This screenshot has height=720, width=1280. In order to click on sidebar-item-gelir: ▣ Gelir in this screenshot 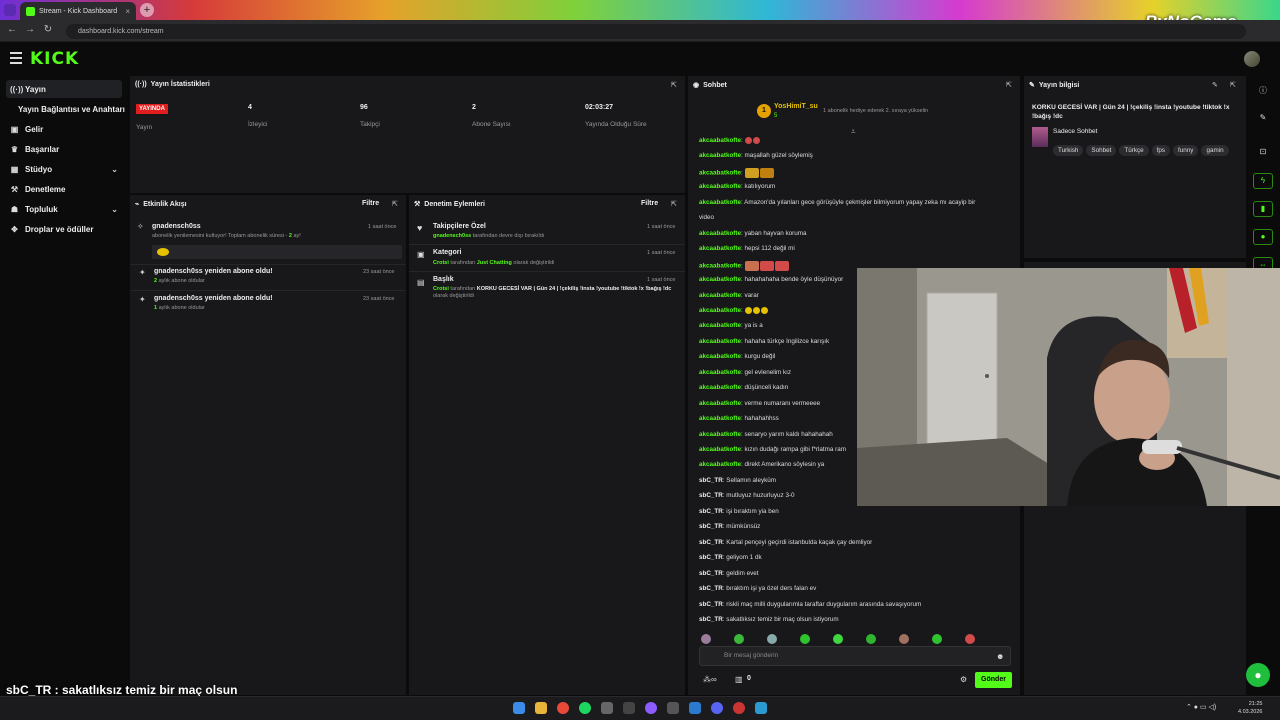, I will do `click(64, 129)`.